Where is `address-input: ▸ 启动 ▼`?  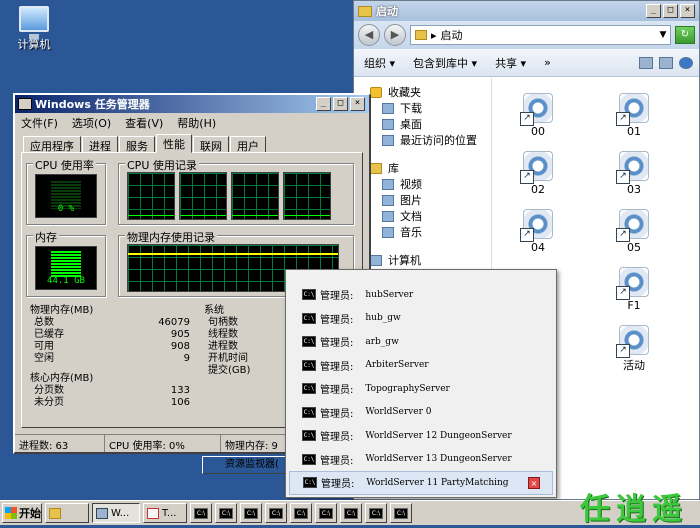
address-input: ▸ 启动 ▼ is located at coordinates (540, 35).